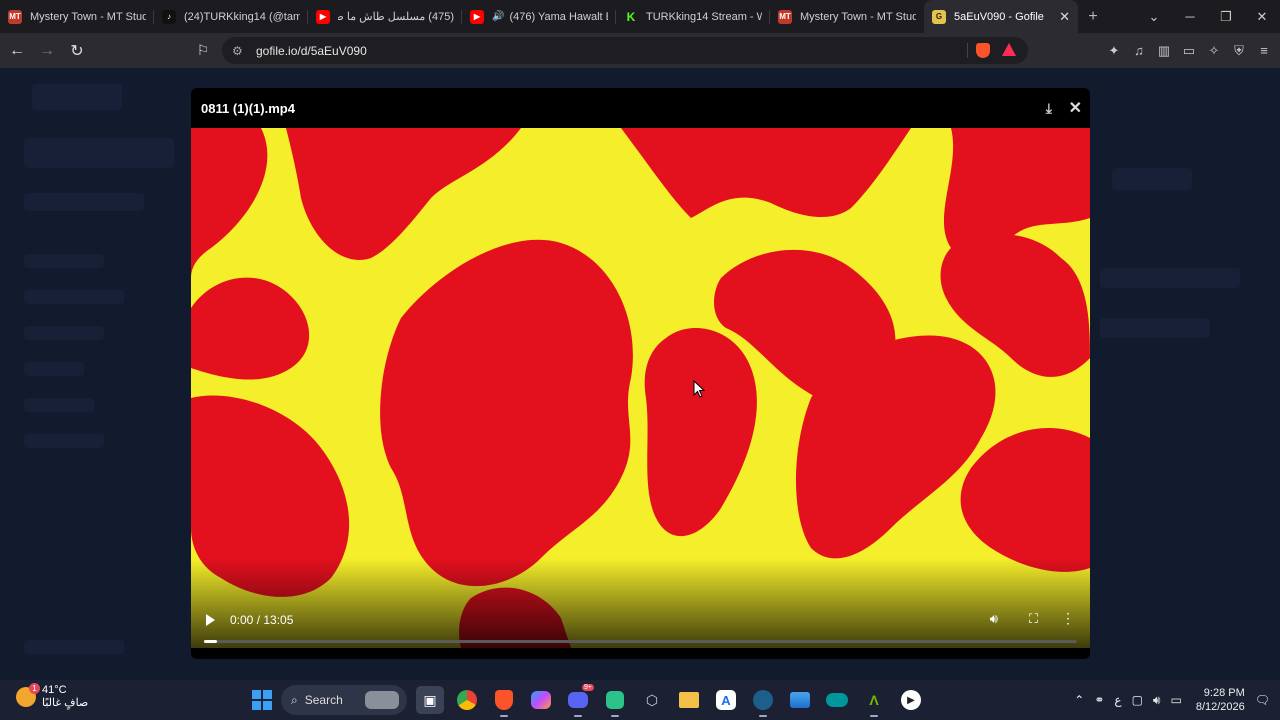  What do you see at coordinates (1239, 51) in the screenshot?
I see `vpn-icon: ⛨` at bounding box center [1239, 51].